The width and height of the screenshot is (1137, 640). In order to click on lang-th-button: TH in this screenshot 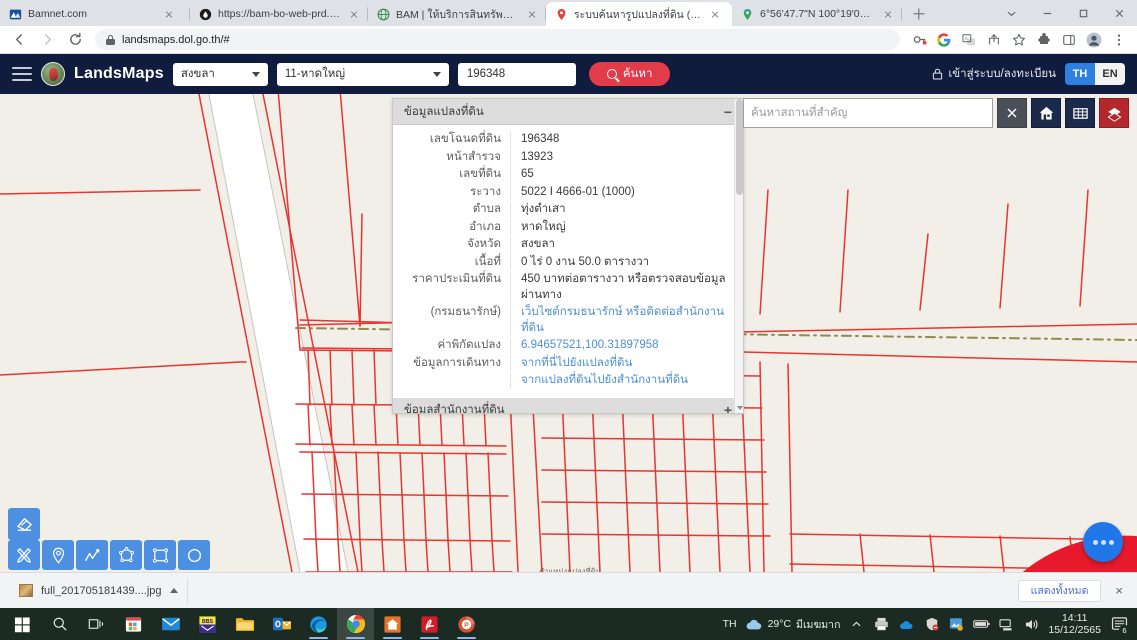, I will do `click(1080, 74)`.